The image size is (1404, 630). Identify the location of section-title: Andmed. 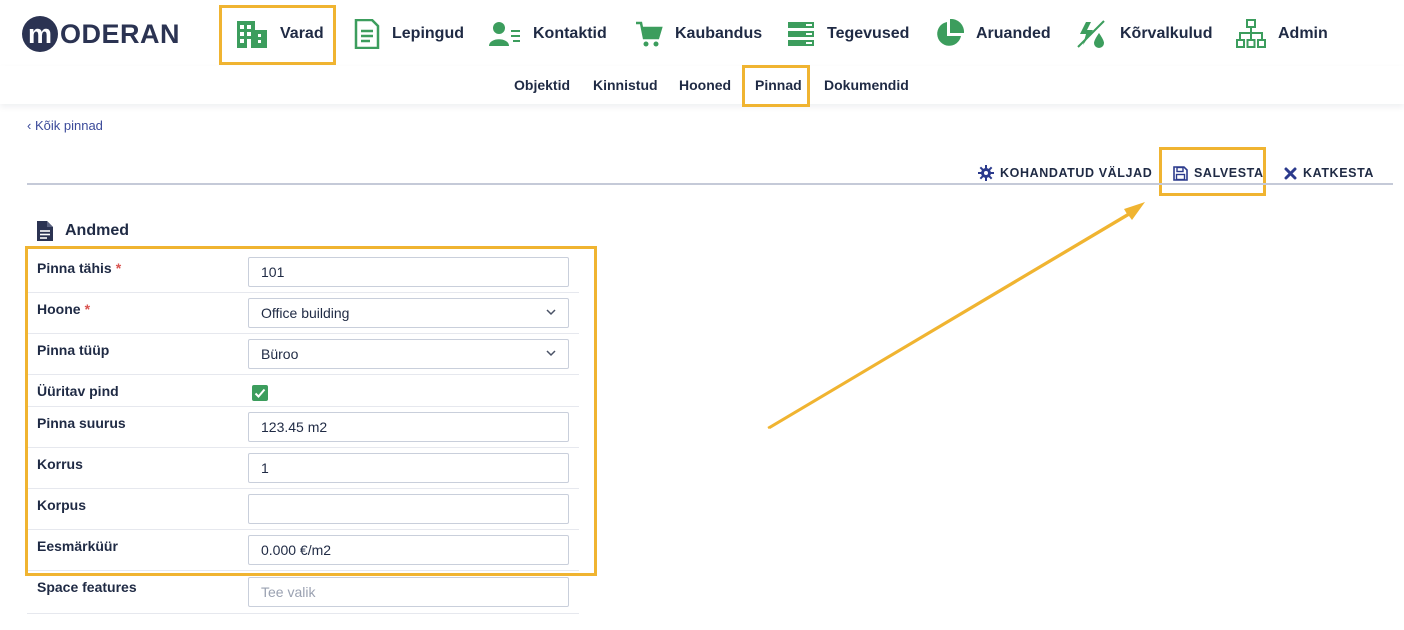
(83, 231).